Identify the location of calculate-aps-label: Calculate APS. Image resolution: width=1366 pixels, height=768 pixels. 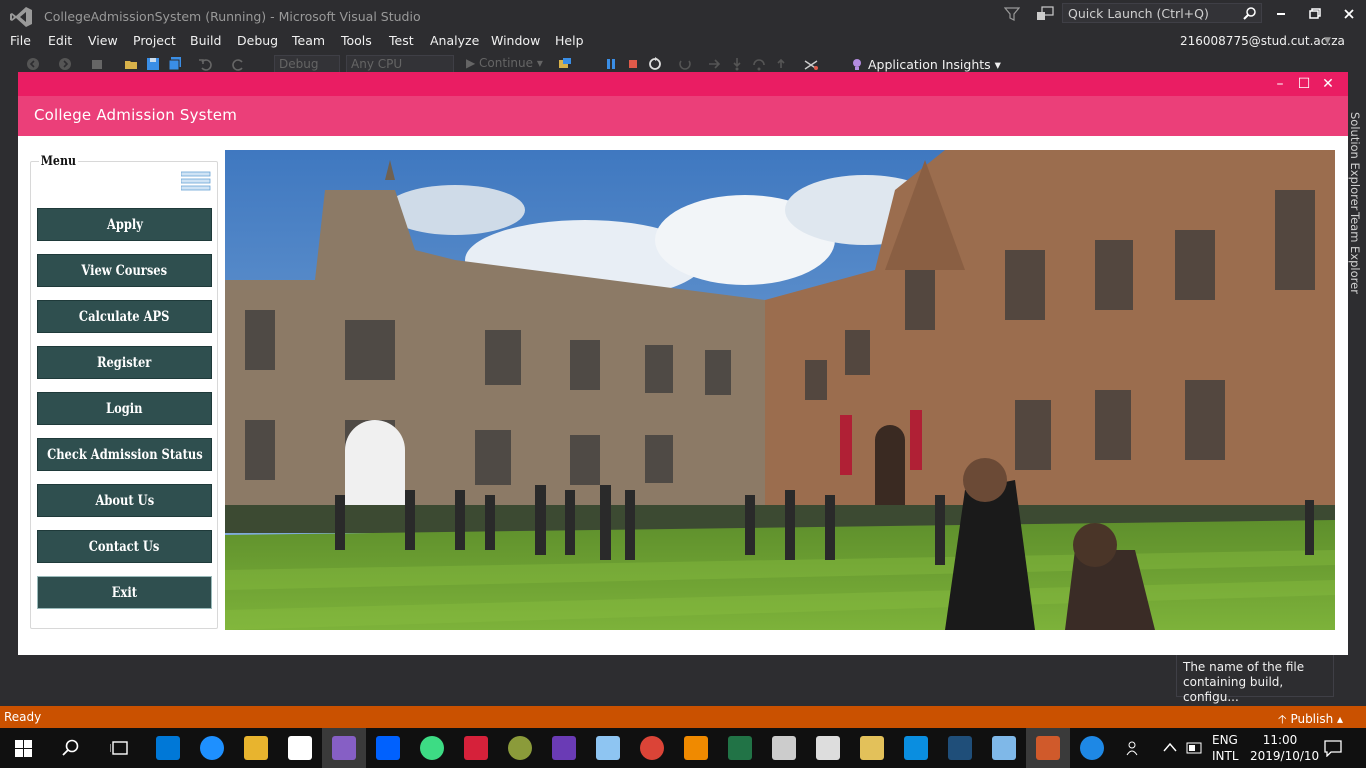
(124, 316).